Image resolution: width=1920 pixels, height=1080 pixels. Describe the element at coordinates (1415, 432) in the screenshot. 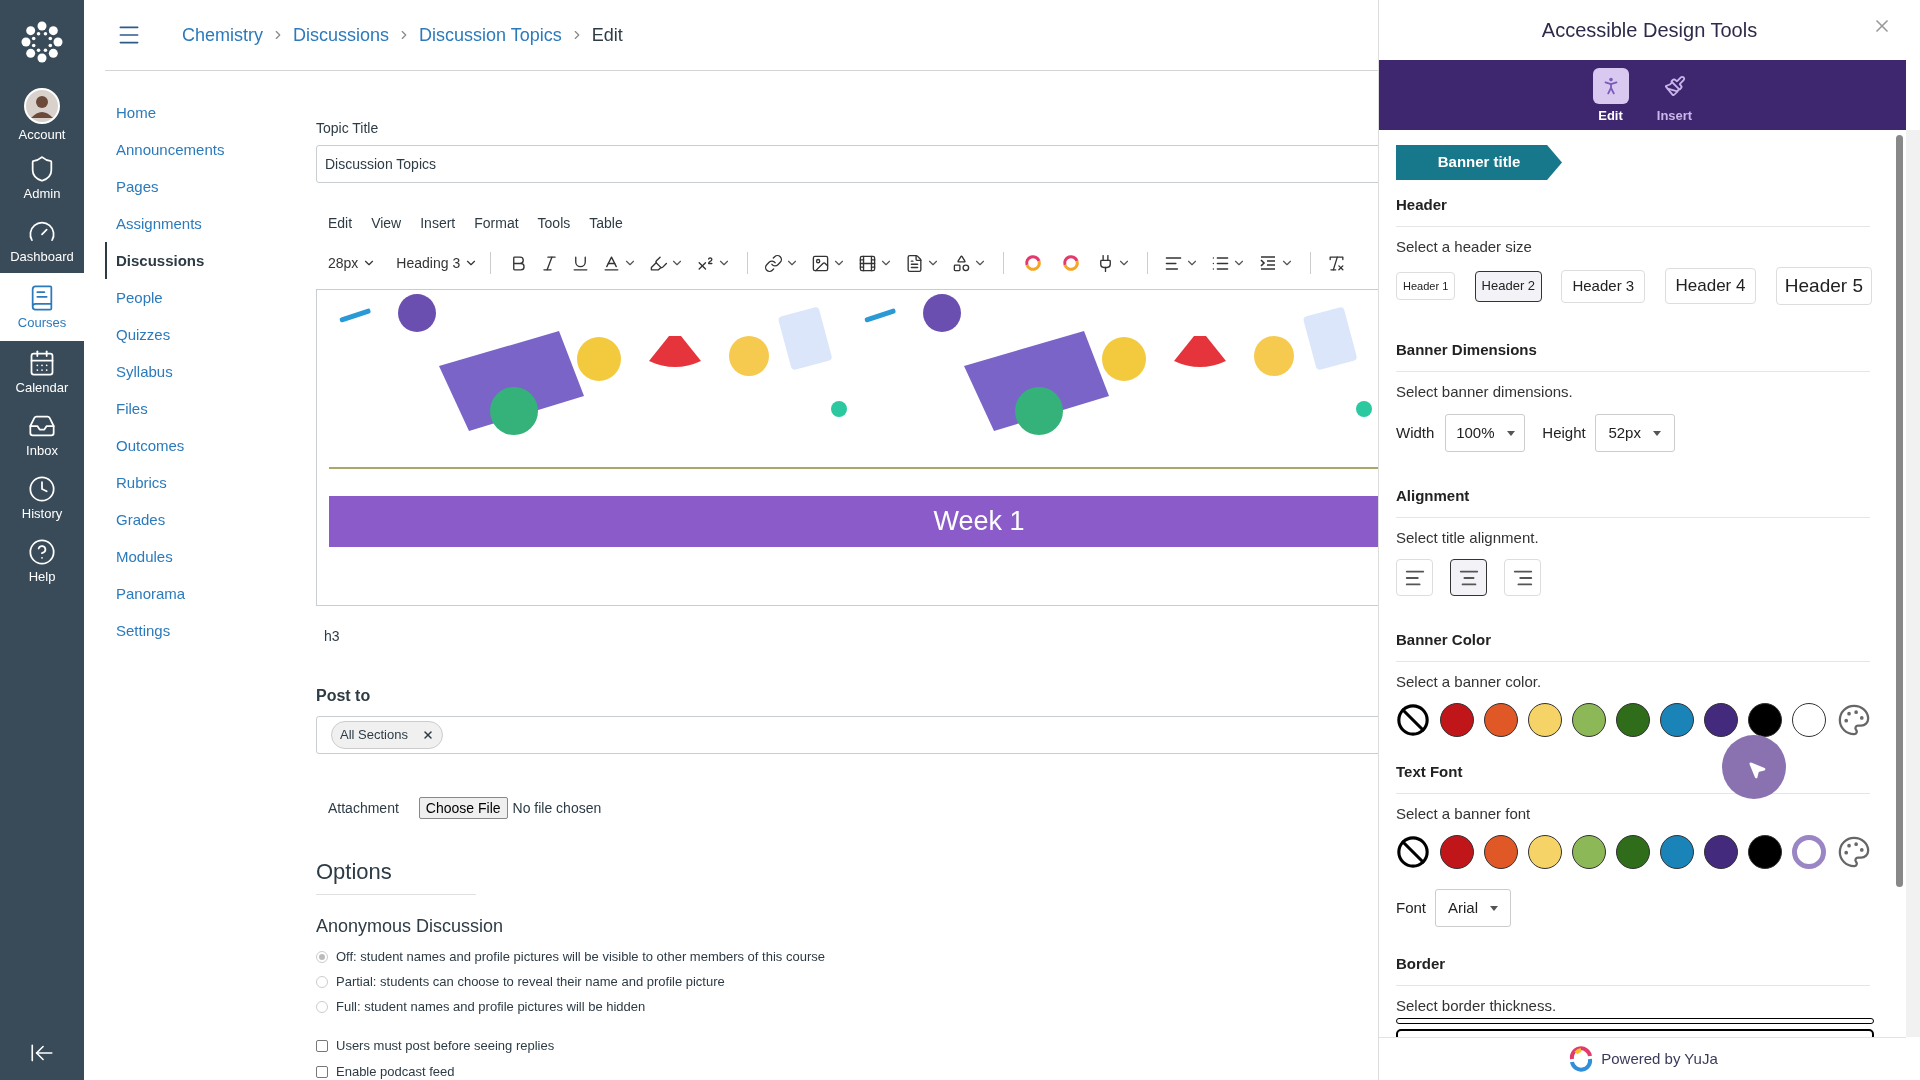

I see `field-label: Width` at that location.